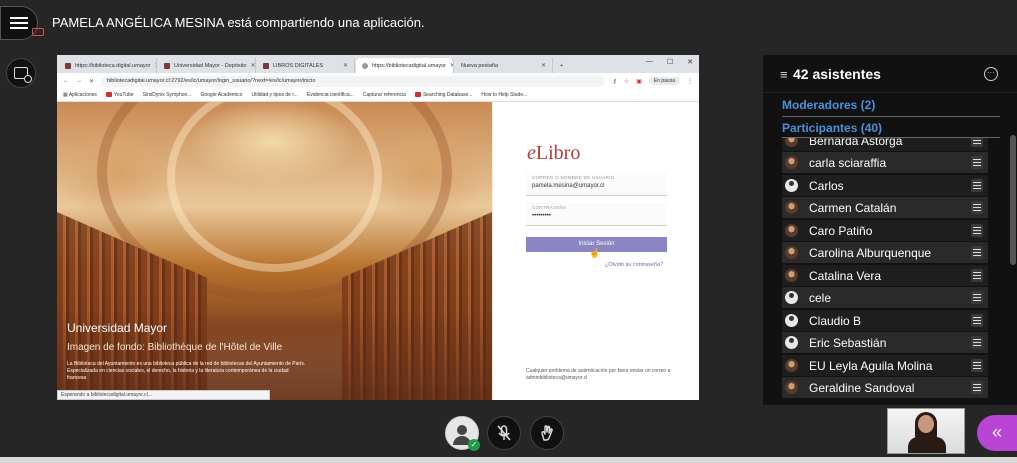 The image size is (1017, 463). Describe the element at coordinates (926, 431) in the screenshot. I see `webcam-thumbnail` at that location.